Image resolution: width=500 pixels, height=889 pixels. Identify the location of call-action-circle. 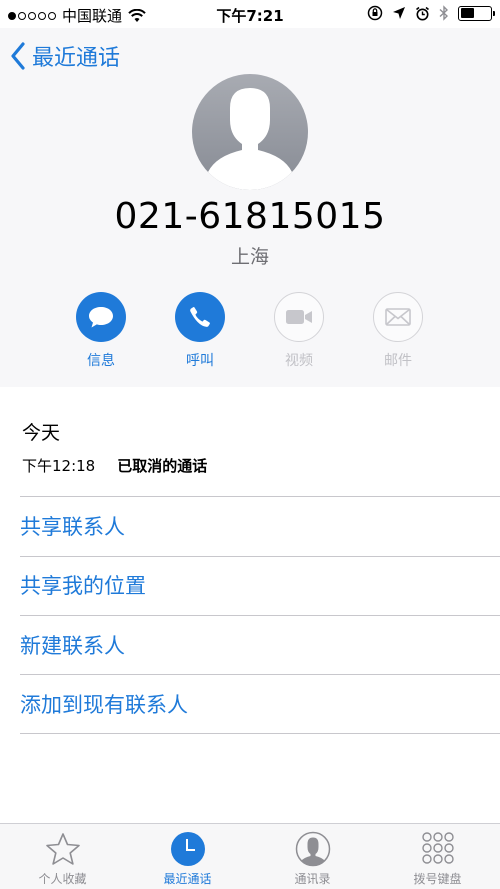
(200, 317).